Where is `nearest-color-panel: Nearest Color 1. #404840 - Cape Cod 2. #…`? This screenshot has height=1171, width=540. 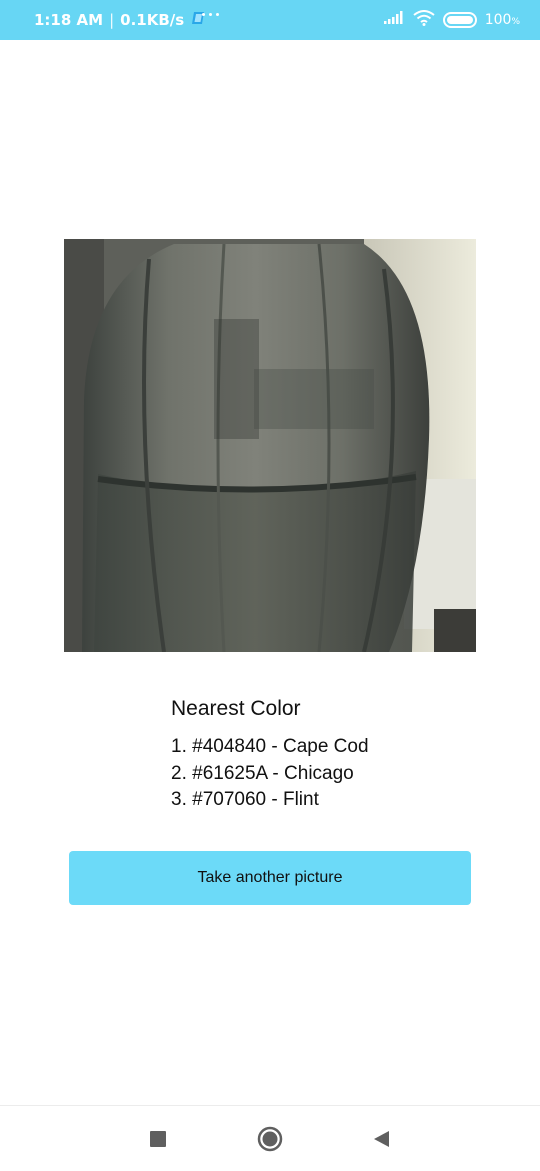 nearest-color-panel: Nearest Color 1. #404840 - Cape Cod 2. #… is located at coordinates (331, 755).